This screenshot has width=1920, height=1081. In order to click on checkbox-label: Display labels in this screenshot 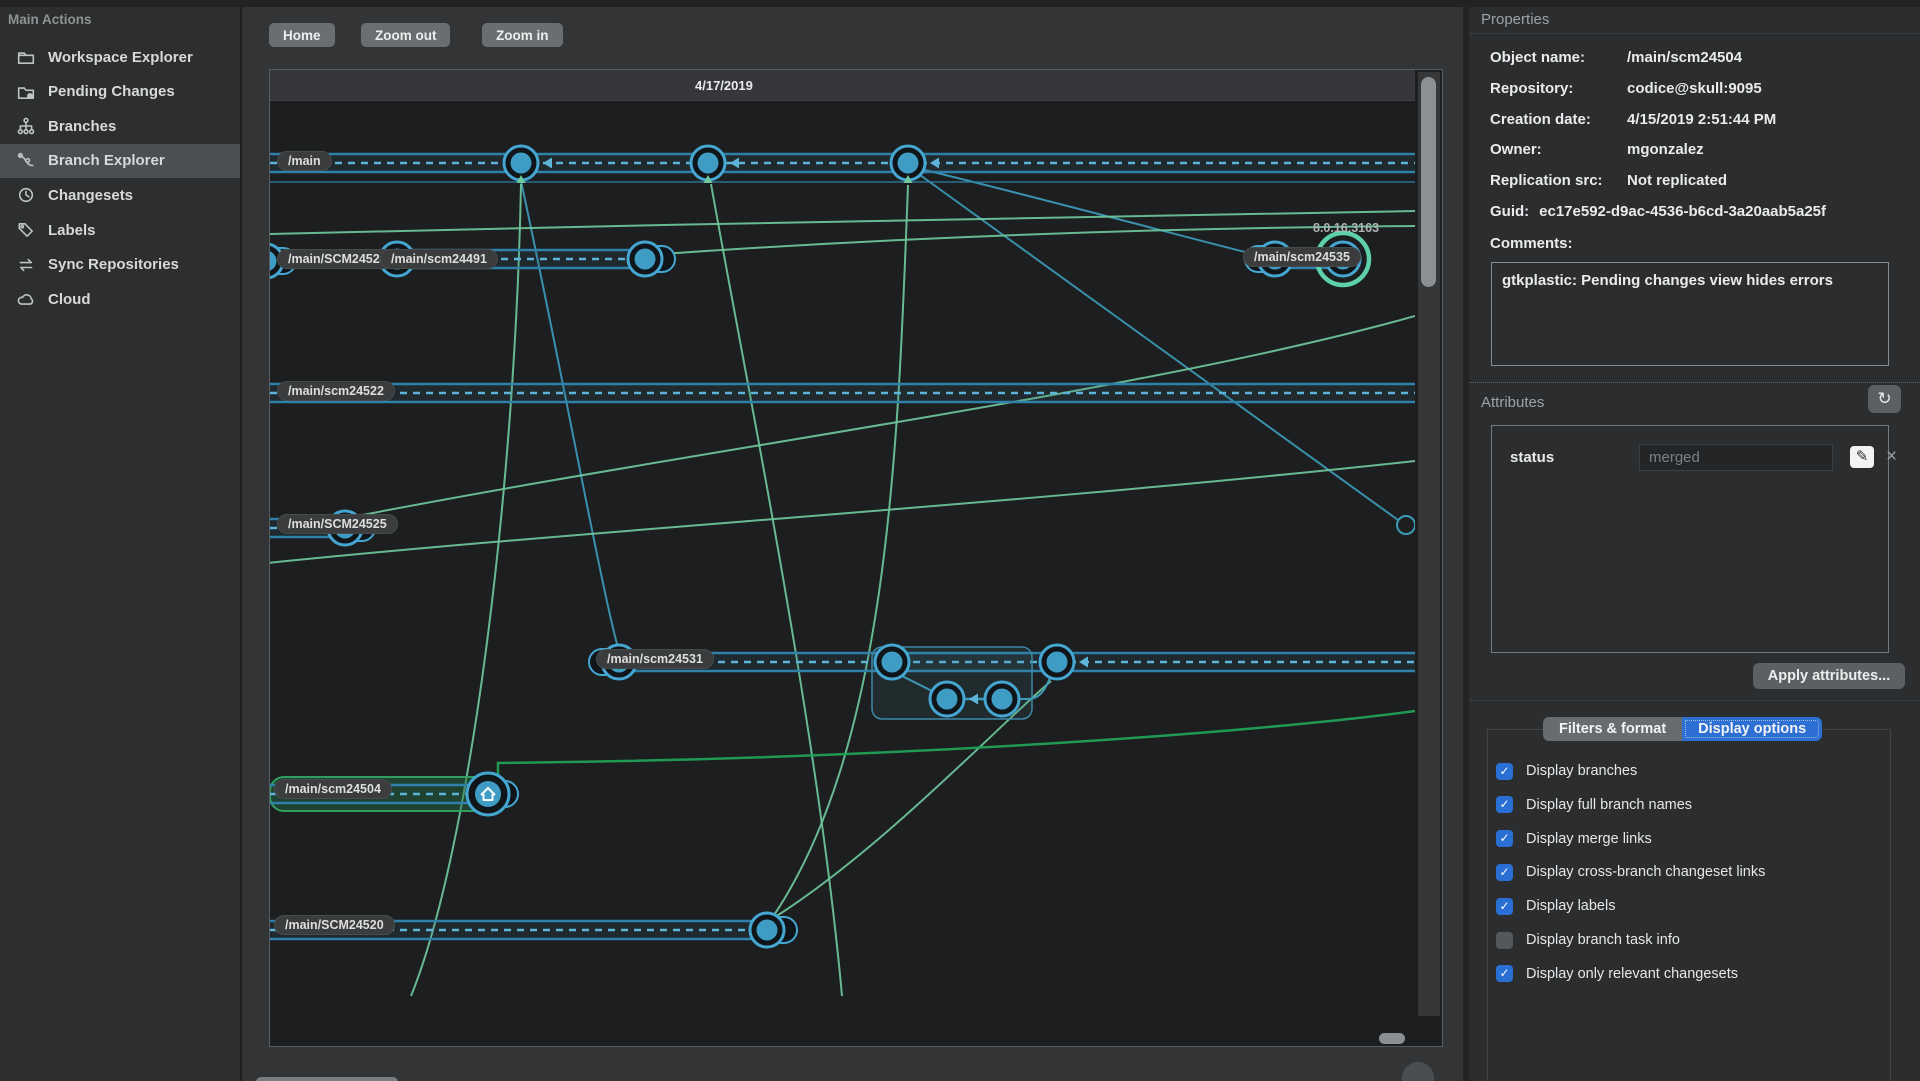, I will do `click(1571, 906)`.